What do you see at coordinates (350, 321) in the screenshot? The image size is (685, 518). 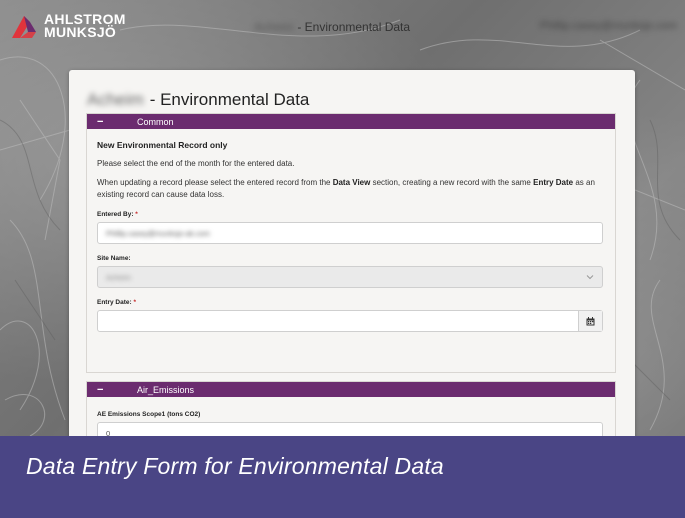 I see `entry-date-input` at bounding box center [350, 321].